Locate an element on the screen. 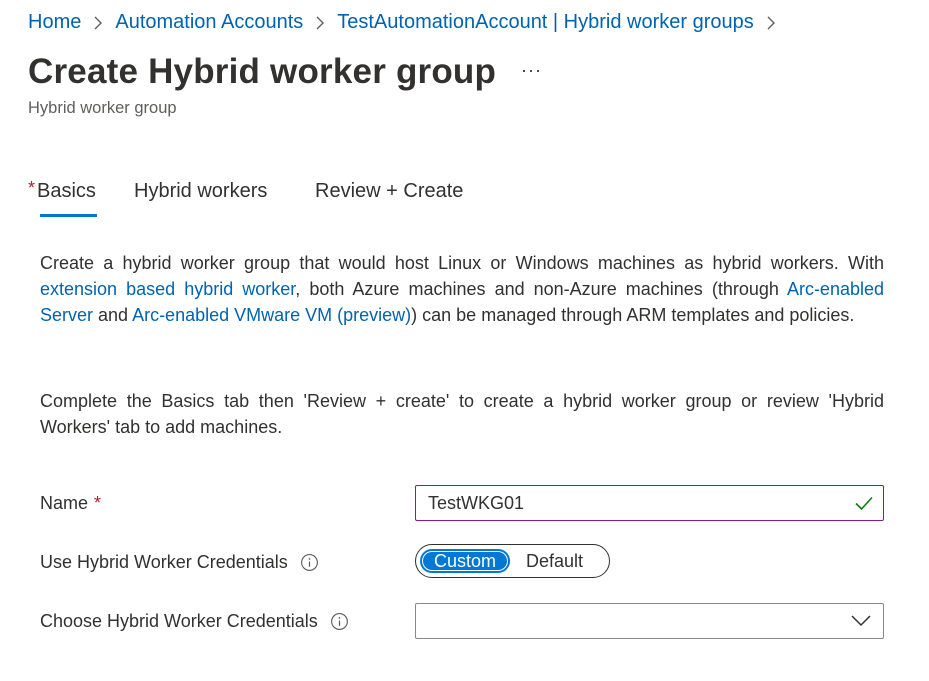  use-credentials-label-text: Use Hybrid Worker Credentials is located at coordinates (164, 562).